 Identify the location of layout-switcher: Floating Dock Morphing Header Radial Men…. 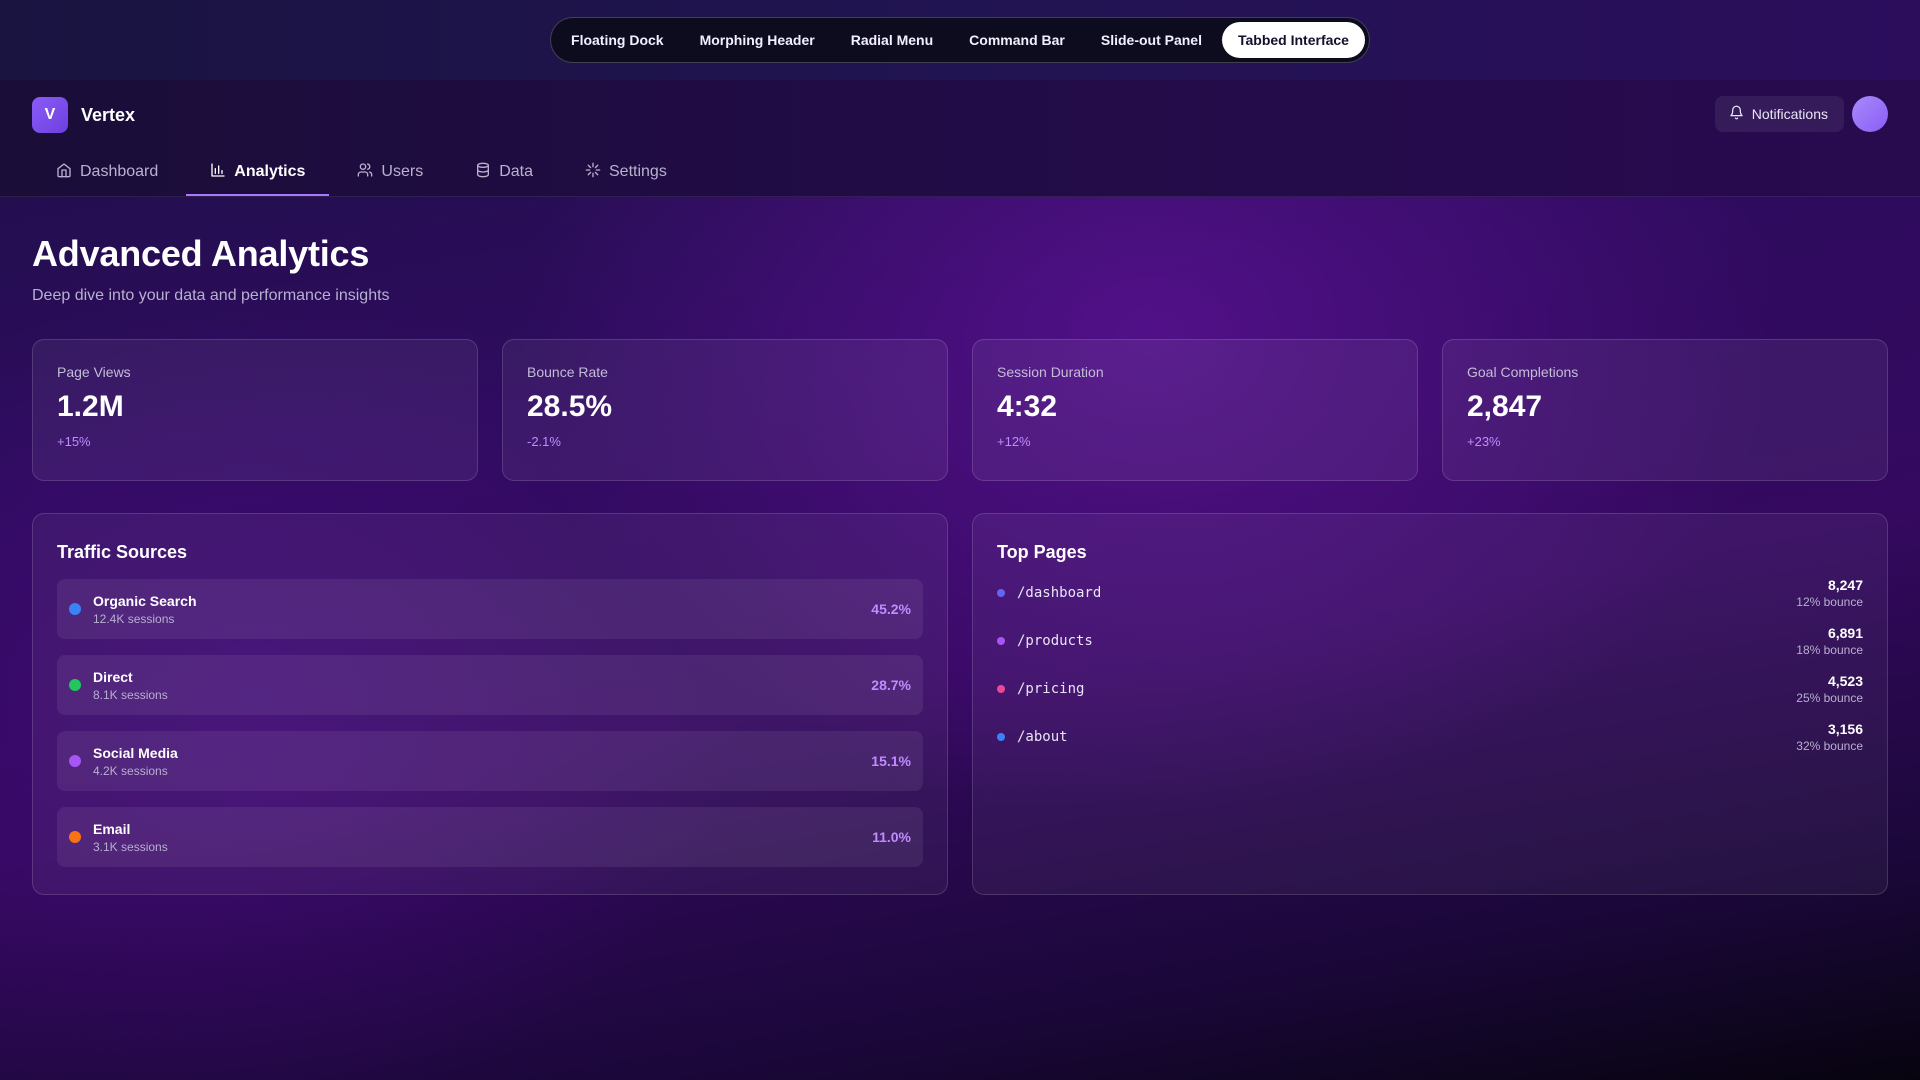
(960, 40).